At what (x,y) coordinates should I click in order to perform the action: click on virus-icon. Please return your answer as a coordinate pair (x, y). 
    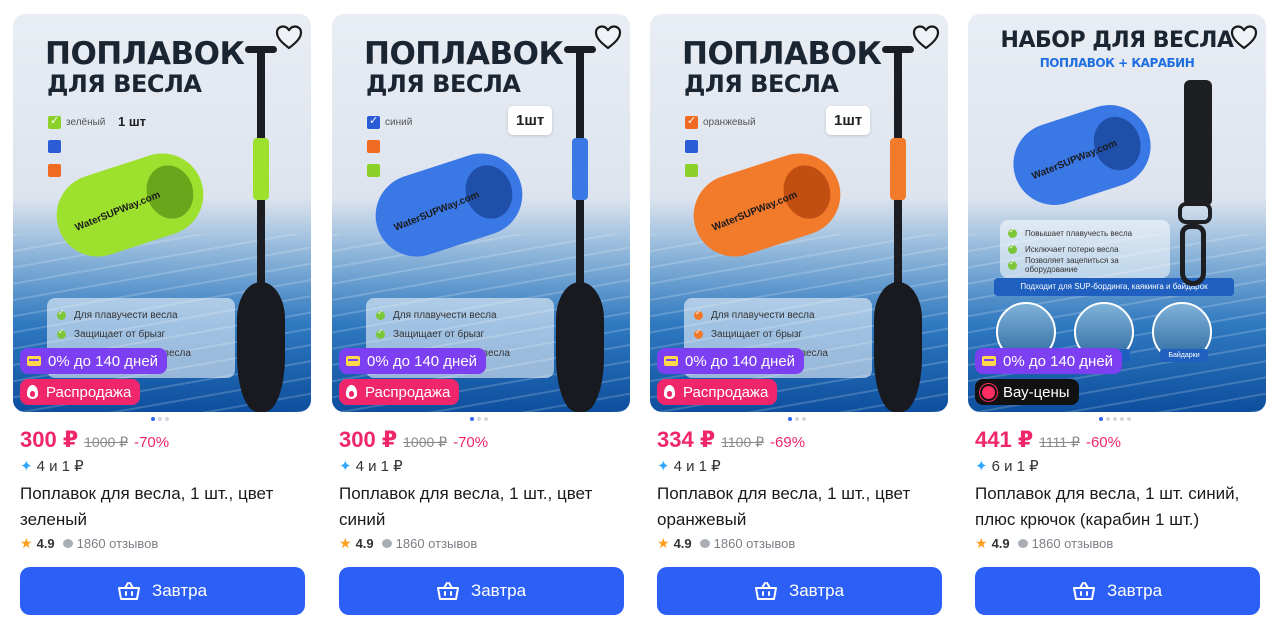
    Looking at the image, I should click on (988, 392).